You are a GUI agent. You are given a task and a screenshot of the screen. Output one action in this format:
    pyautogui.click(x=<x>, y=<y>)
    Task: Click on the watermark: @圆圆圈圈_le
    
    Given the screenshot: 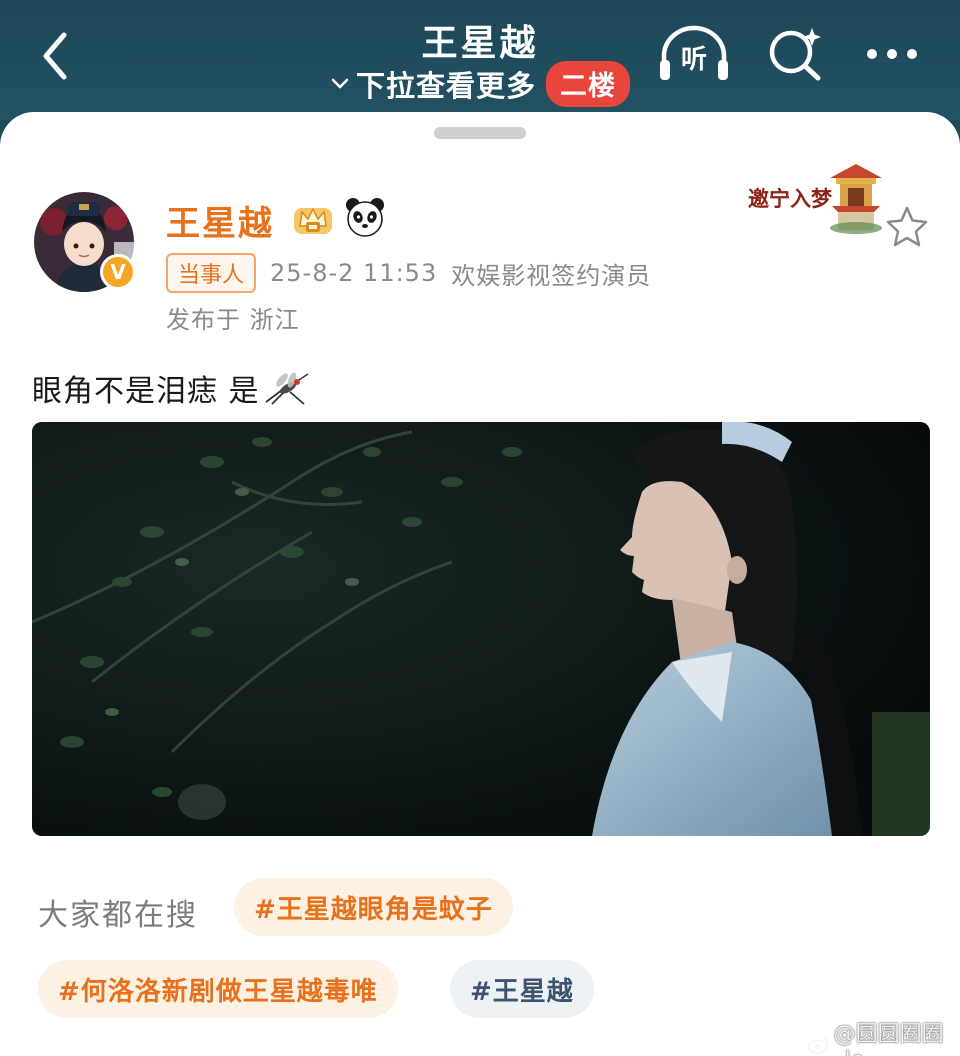 What is the action you would take?
    pyautogui.click(x=884, y=1036)
    